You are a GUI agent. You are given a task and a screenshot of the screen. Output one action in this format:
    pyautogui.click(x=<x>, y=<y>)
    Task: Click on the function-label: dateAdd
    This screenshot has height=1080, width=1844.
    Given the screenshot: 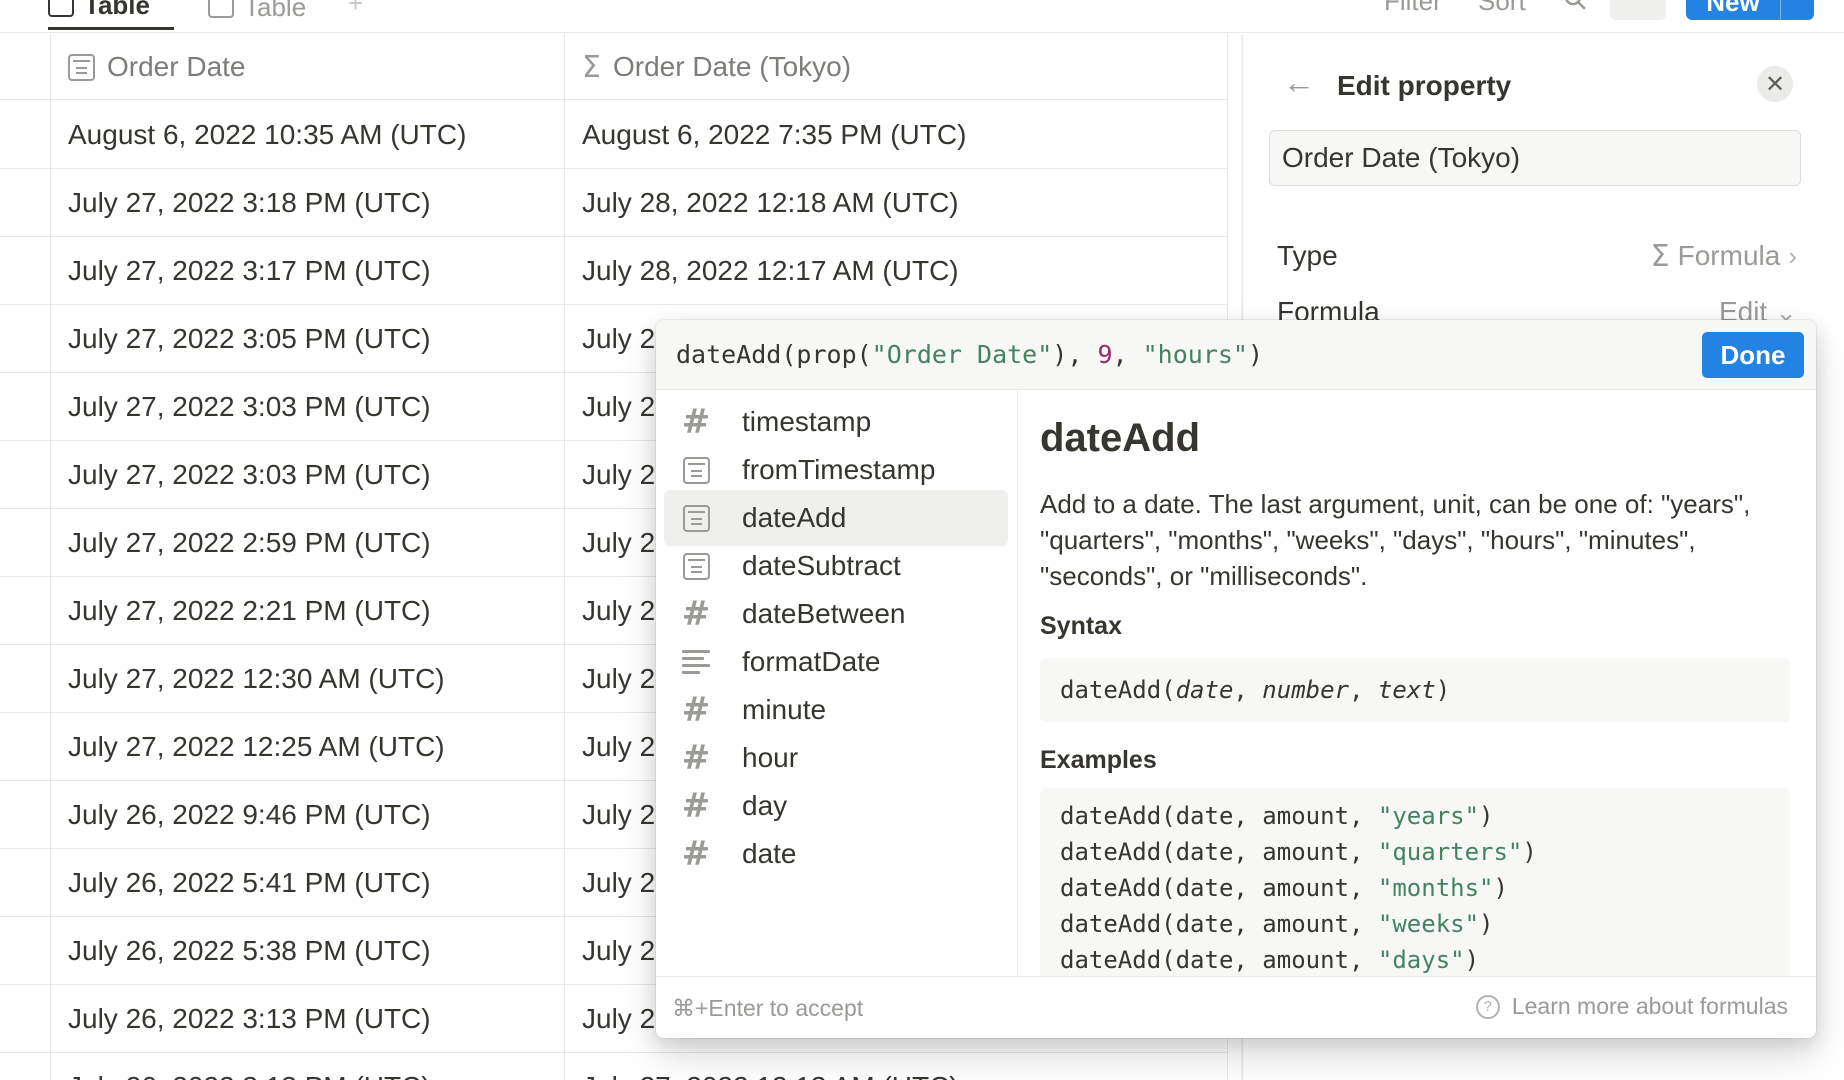 What is the action you would take?
    pyautogui.click(x=794, y=517)
    